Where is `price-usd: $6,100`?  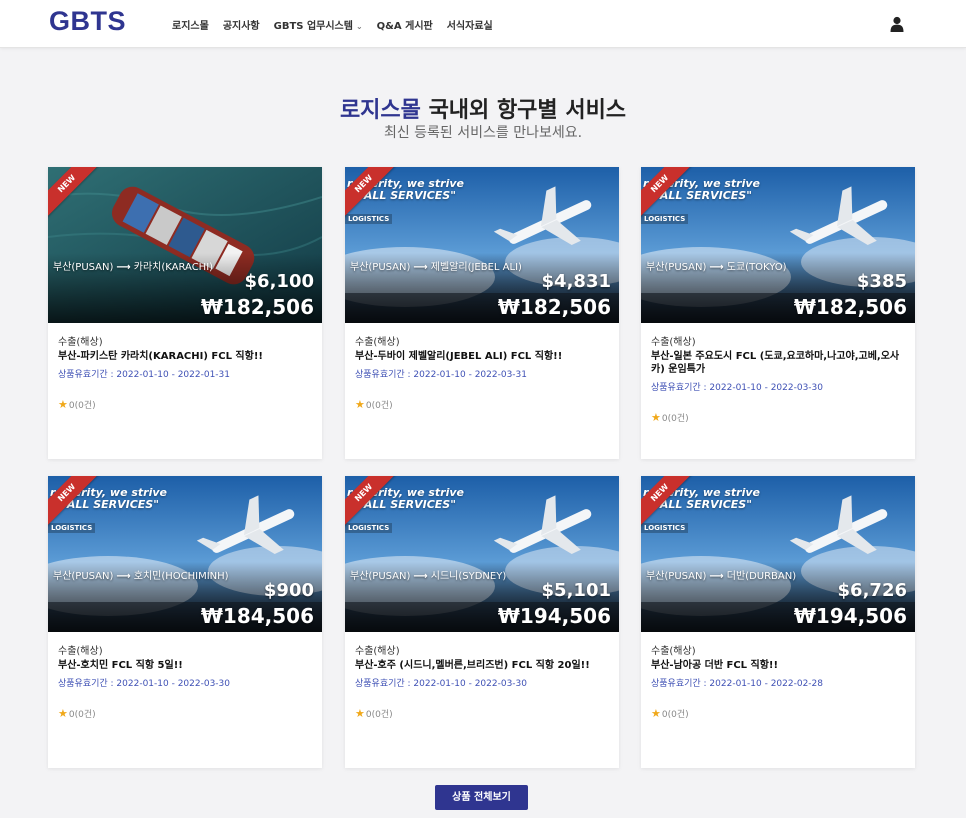 price-usd: $6,100 is located at coordinates (279, 281).